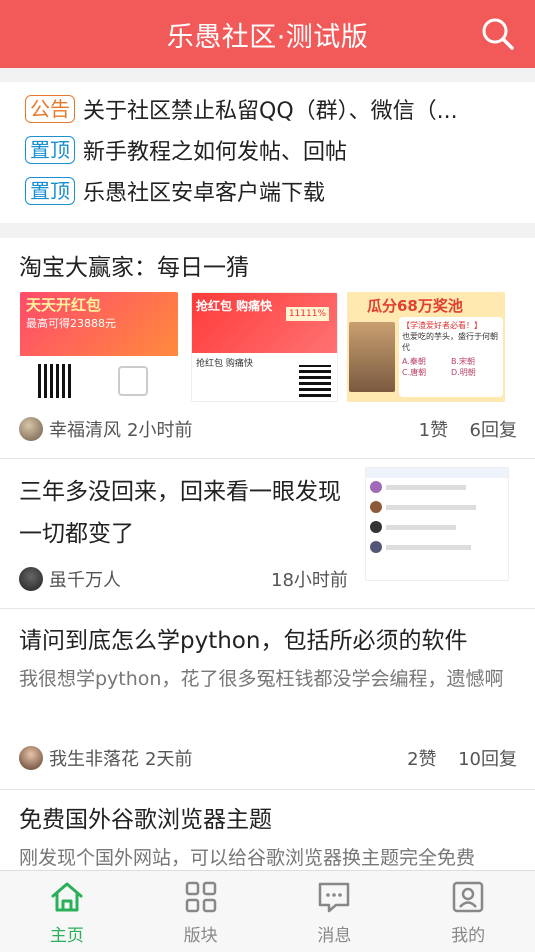  Describe the element at coordinates (468, 429) in the screenshot. I see `post-stats: 1赞 6回复` at that location.